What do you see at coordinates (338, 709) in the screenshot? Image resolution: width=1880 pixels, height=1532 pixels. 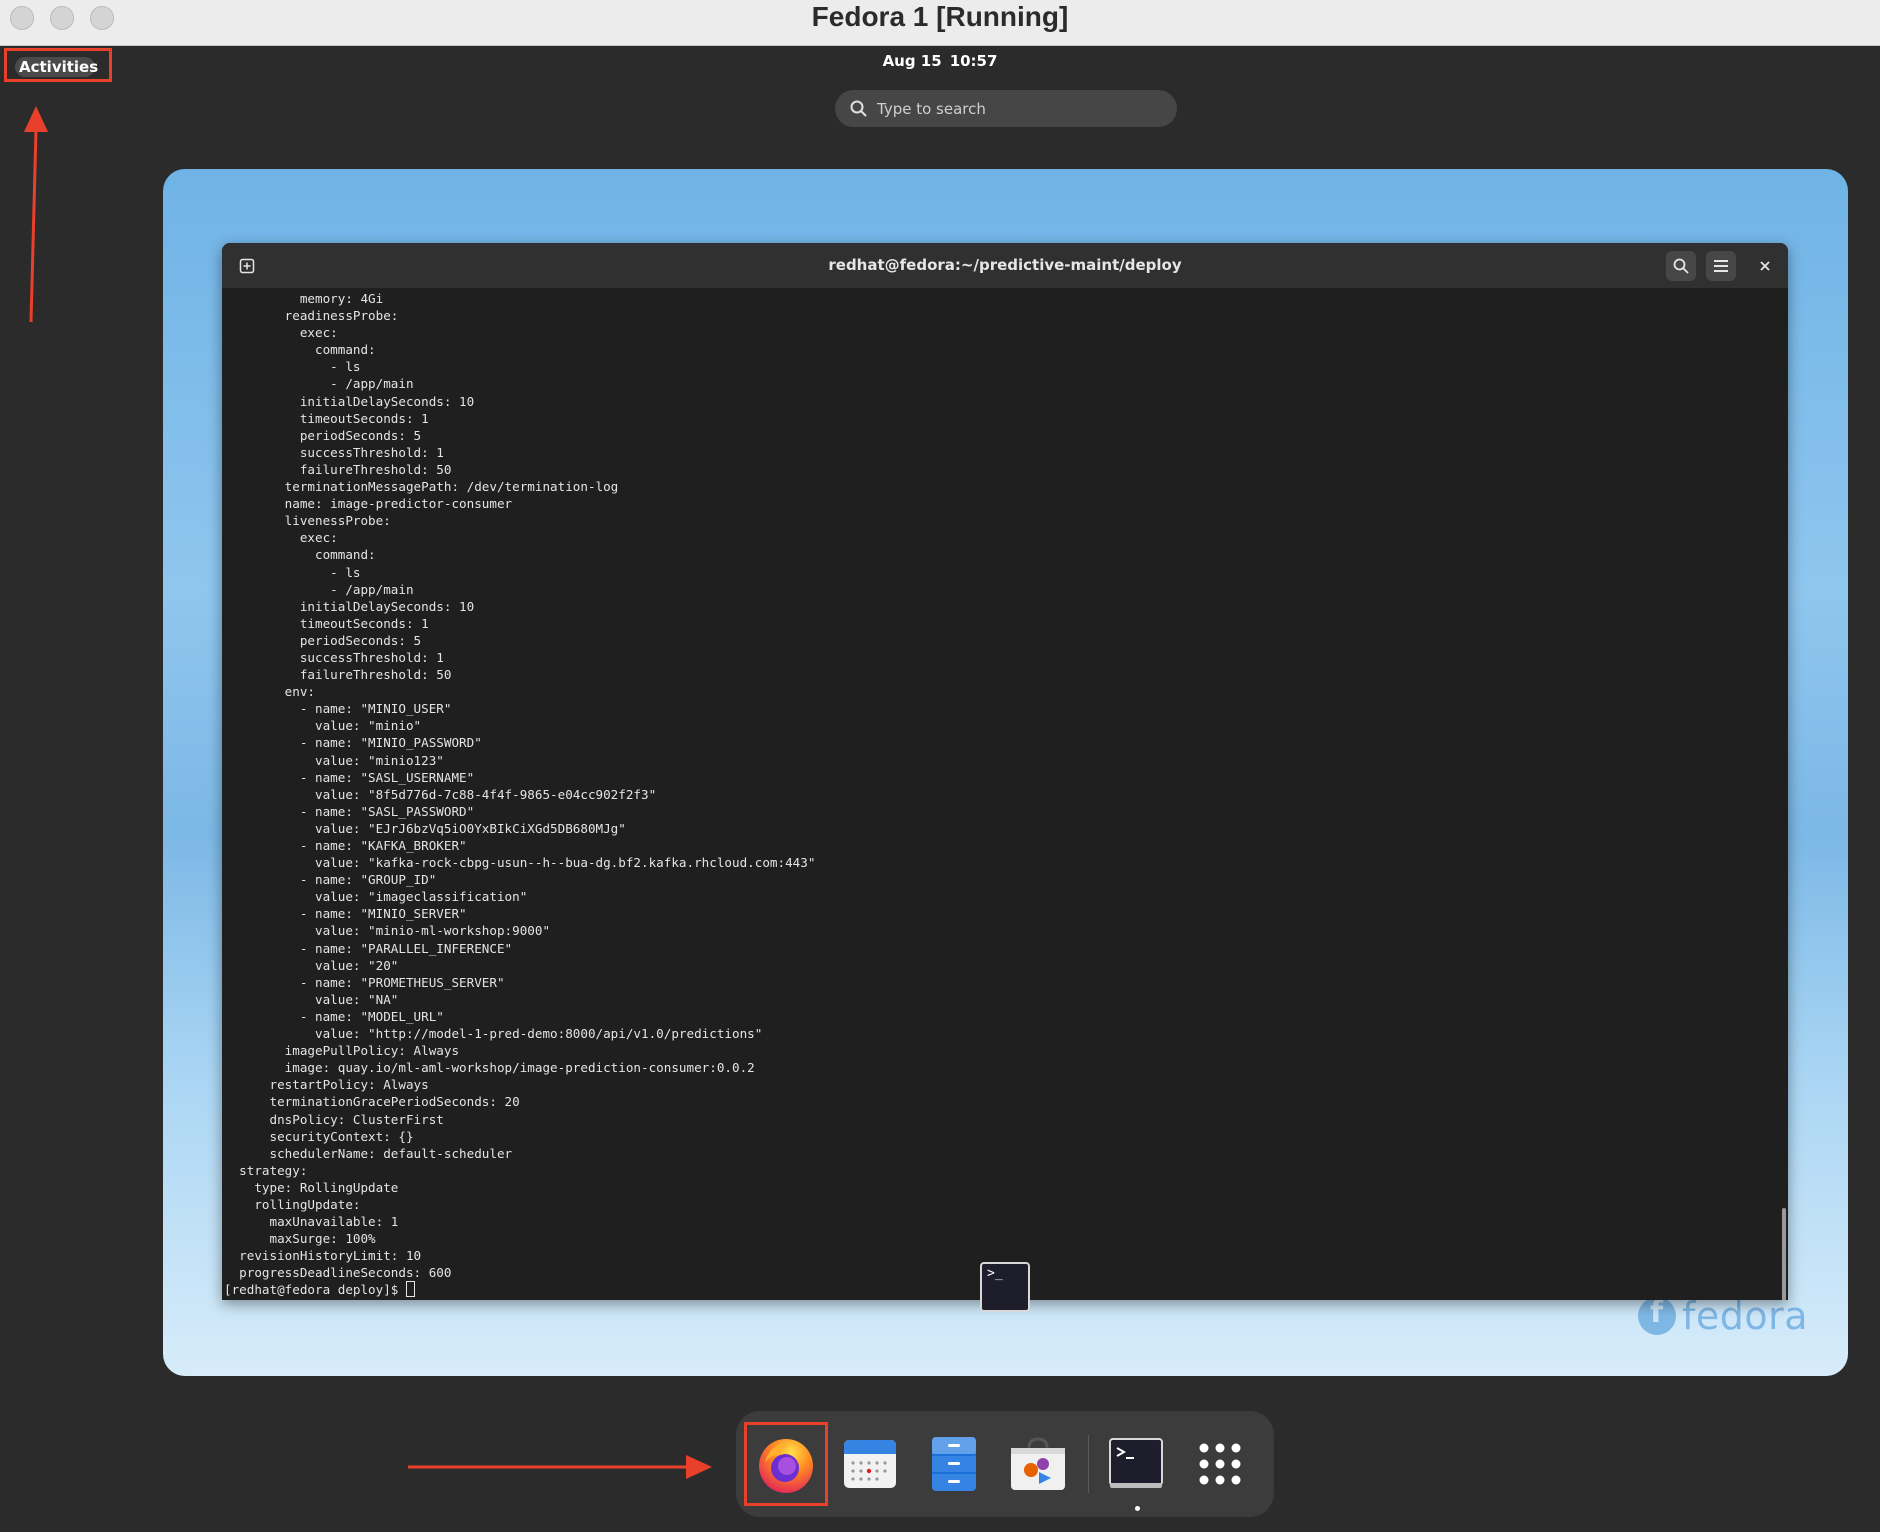 I see `terminal-line: - name: "MINIO_USER"` at bounding box center [338, 709].